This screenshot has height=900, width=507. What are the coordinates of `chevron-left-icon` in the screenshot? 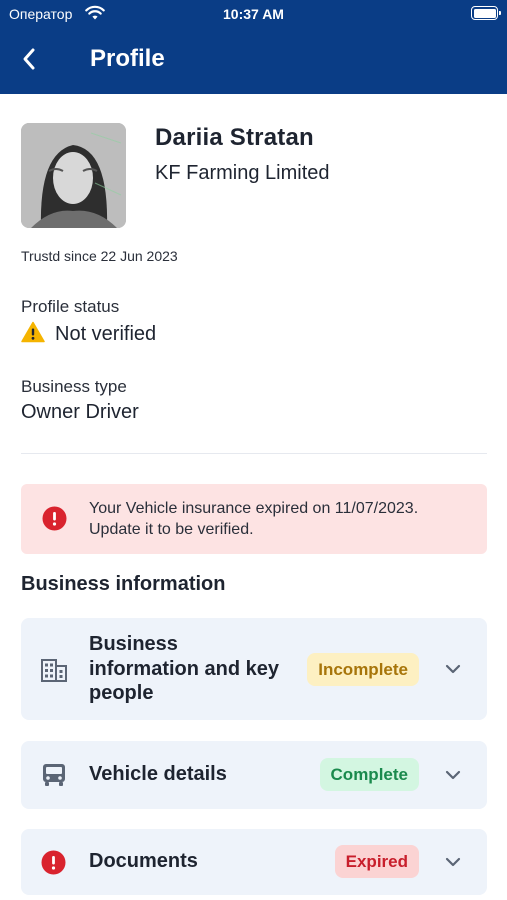 It's located at (29, 59).